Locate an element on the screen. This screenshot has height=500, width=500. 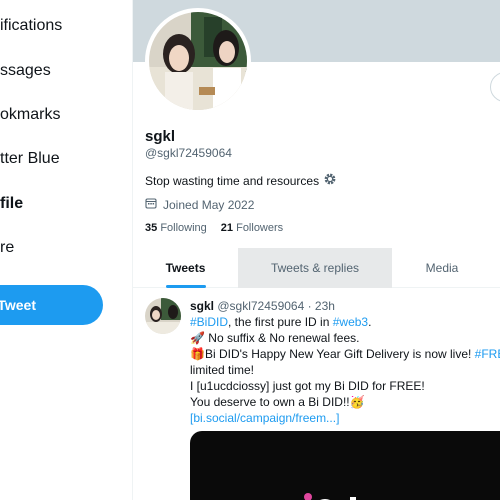
profile-avatar is located at coordinates (198, 61).